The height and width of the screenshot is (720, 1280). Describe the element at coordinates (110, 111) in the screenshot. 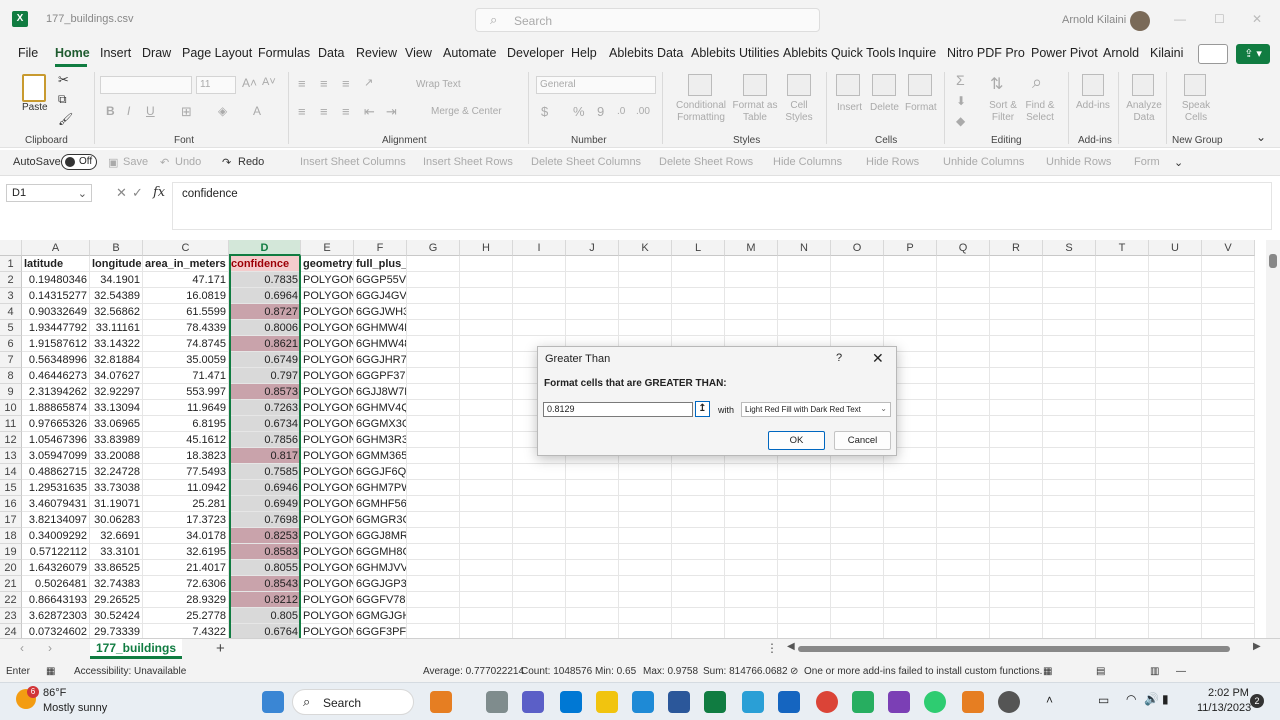

I see `bold-icon: B` at that location.